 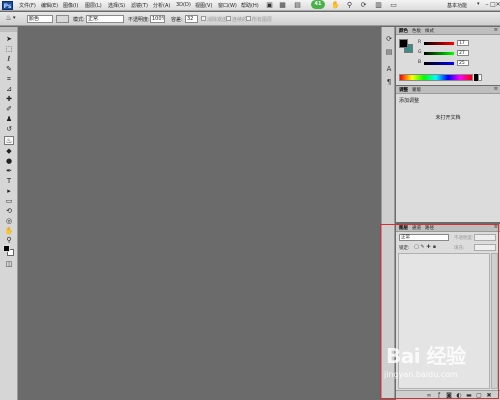 What do you see at coordinates (9, 211) in the screenshot?
I see `3d-rotate-tool-icon: ⟲` at bounding box center [9, 211].